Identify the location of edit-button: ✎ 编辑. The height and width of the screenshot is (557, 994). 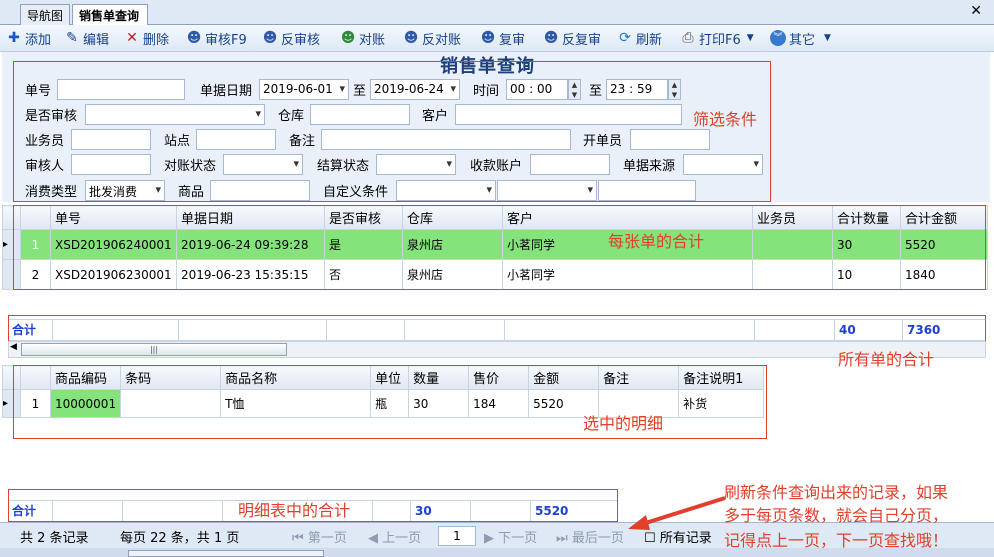
(86, 38).